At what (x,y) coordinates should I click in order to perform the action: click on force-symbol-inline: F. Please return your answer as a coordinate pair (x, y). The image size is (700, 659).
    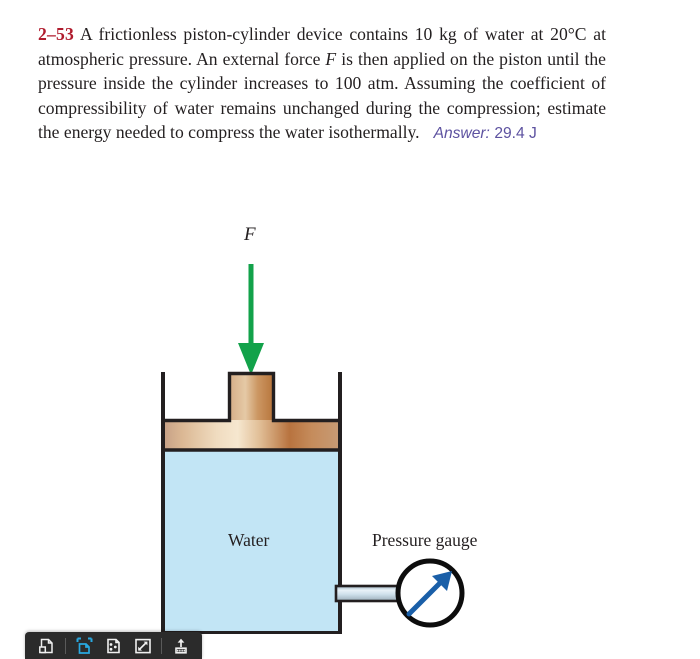
    Looking at the image, I should click on (331, 58).